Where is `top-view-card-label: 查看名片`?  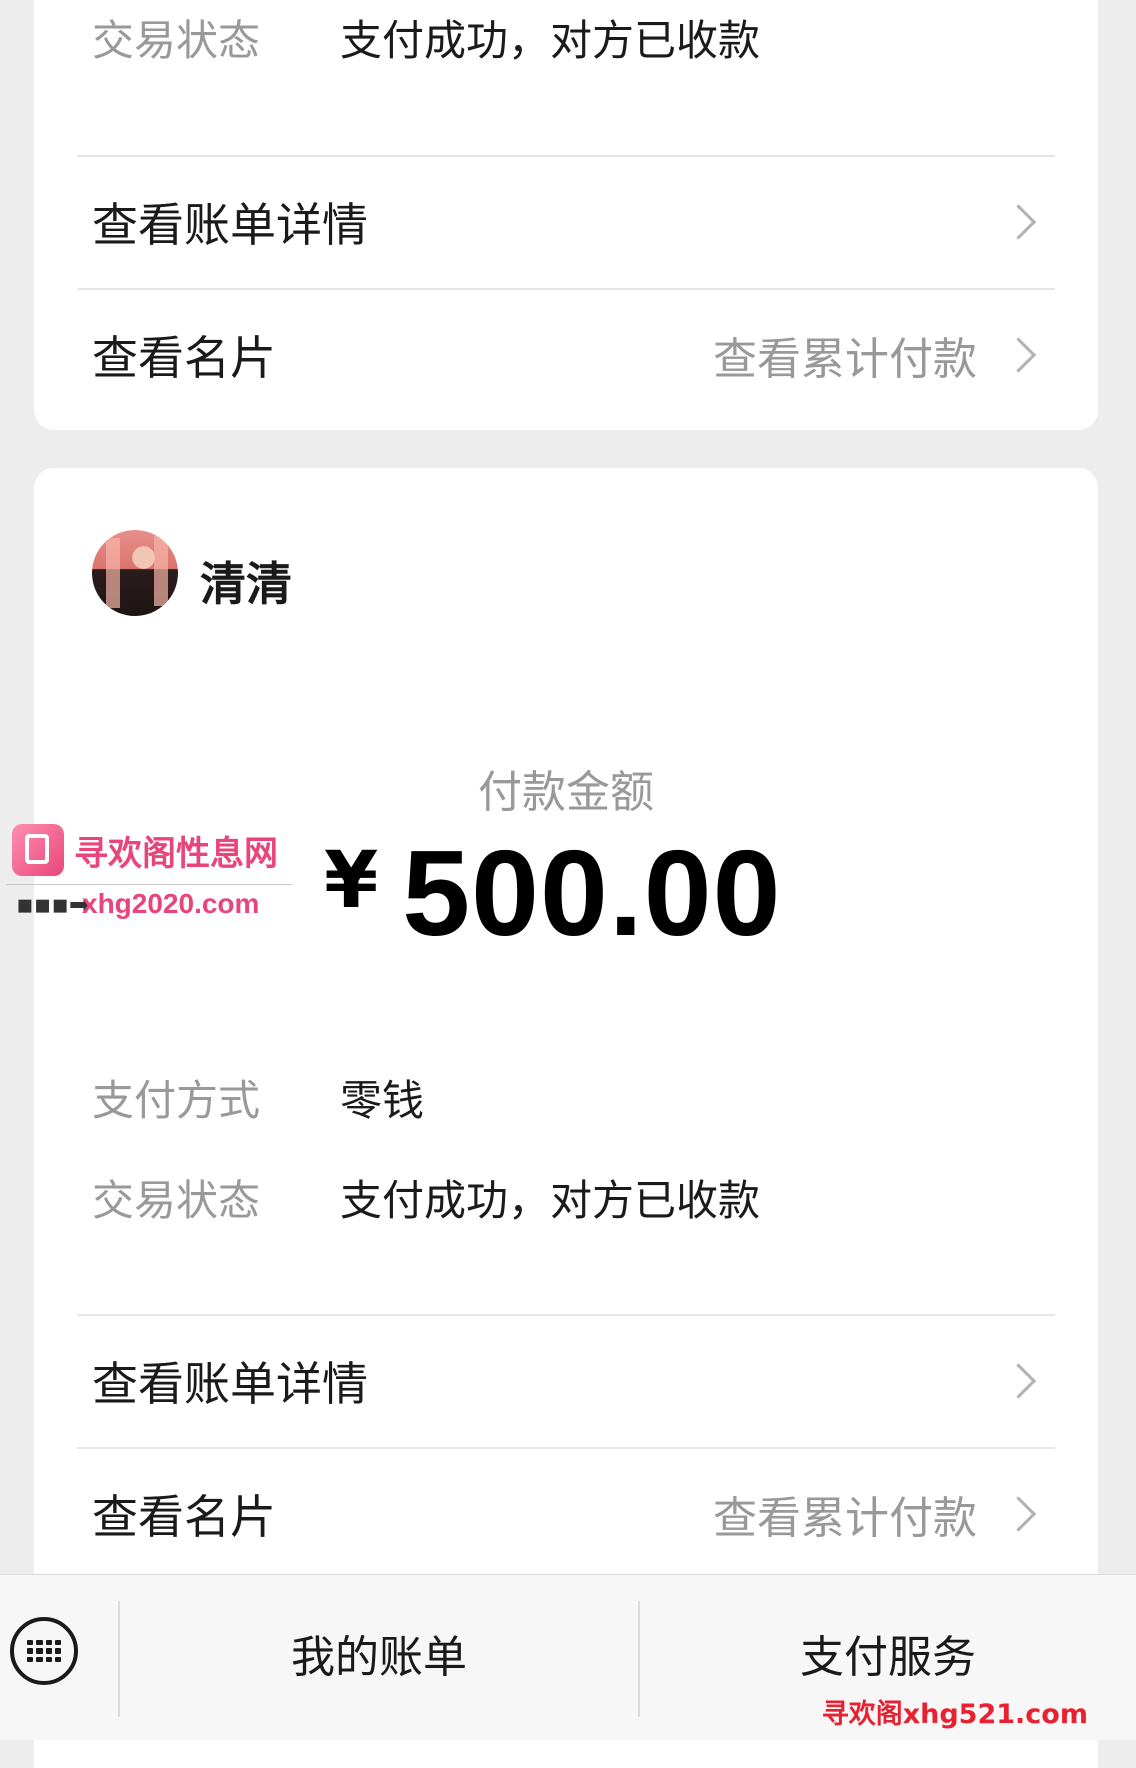
top-view-card-label: 查看名片 is located at coordinates (184, 358).